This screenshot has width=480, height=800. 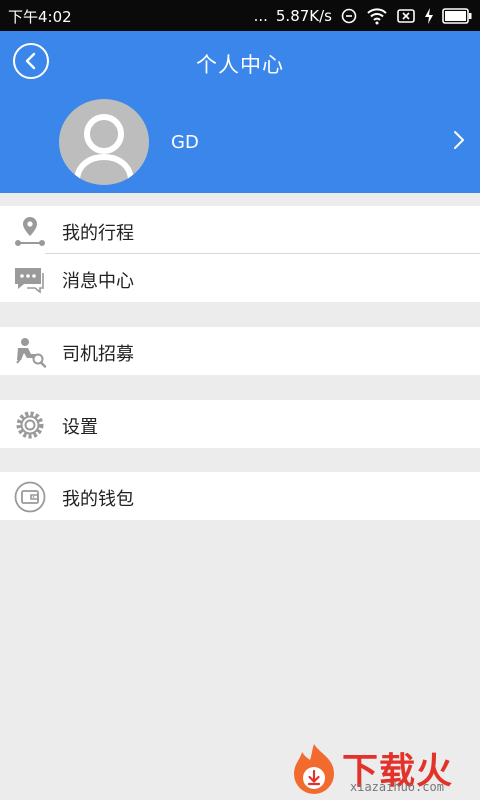 What do you see at coordinates (30, 231) in the screenshot?
I see `location-route-icon` at bounding box center [30, 231].